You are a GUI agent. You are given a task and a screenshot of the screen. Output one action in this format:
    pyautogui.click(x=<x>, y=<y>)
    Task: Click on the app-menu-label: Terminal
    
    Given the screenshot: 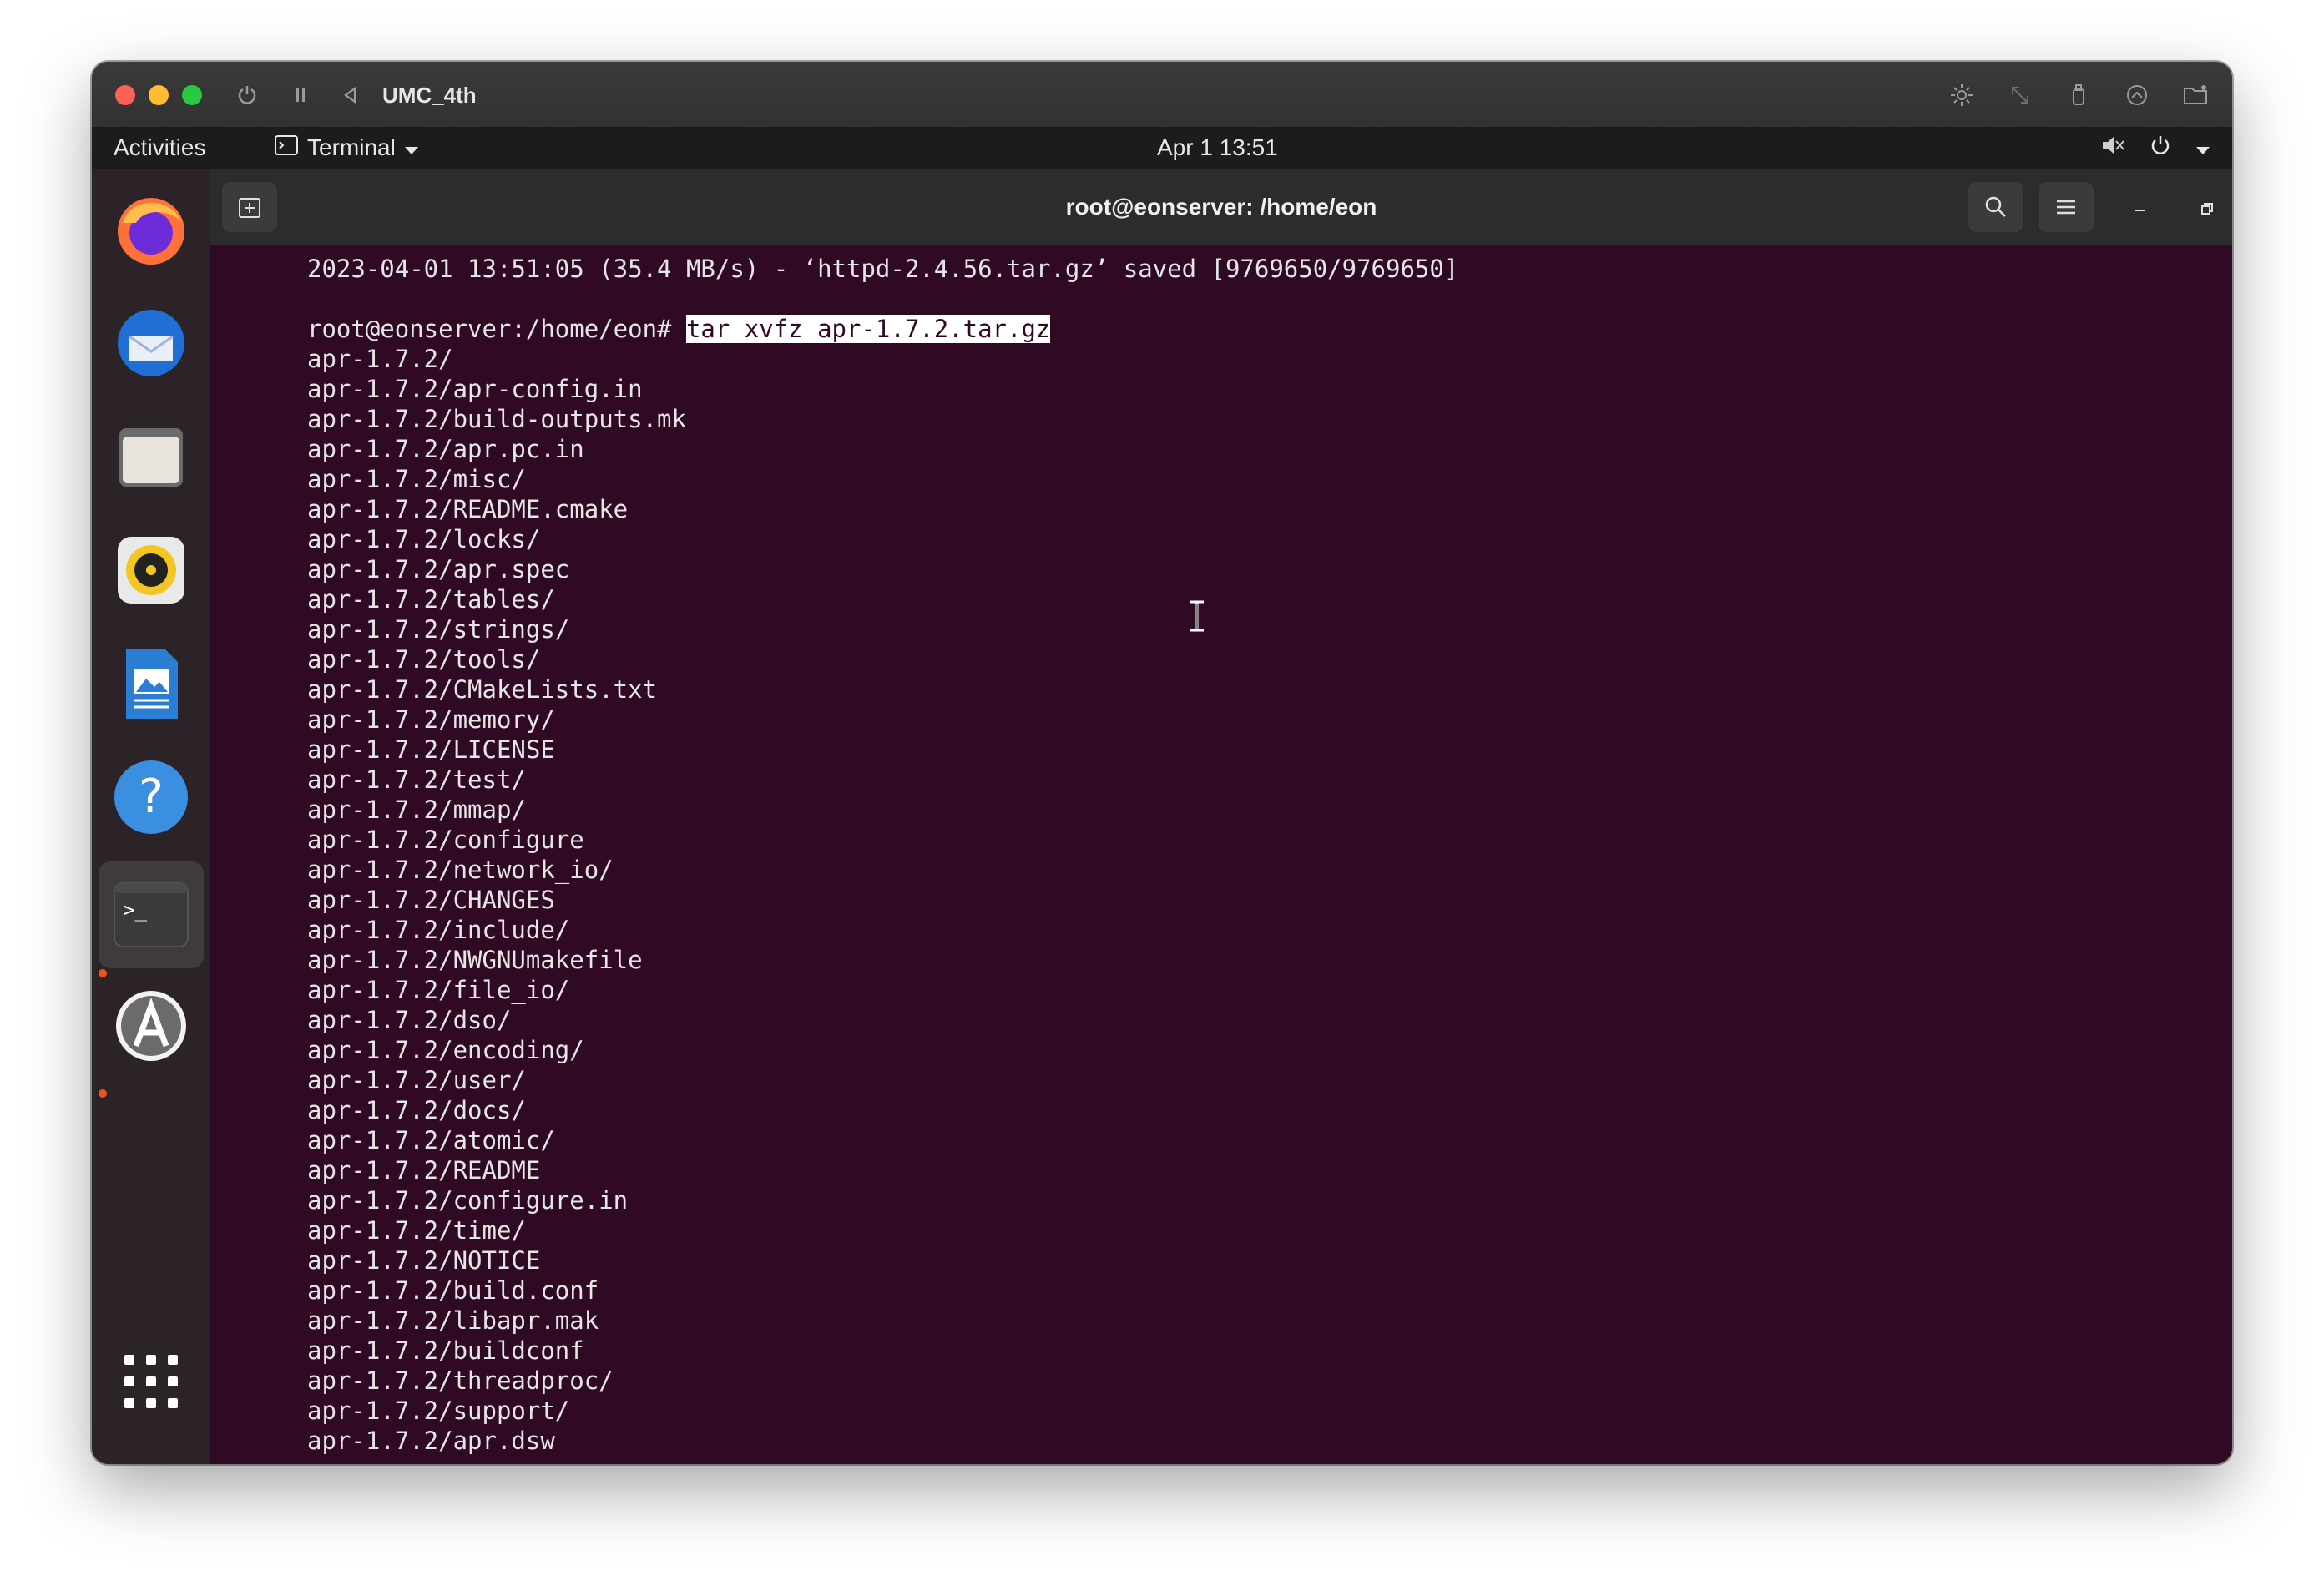 What is the action you would take?
    pyautogui.click(x=351, y=147)
    